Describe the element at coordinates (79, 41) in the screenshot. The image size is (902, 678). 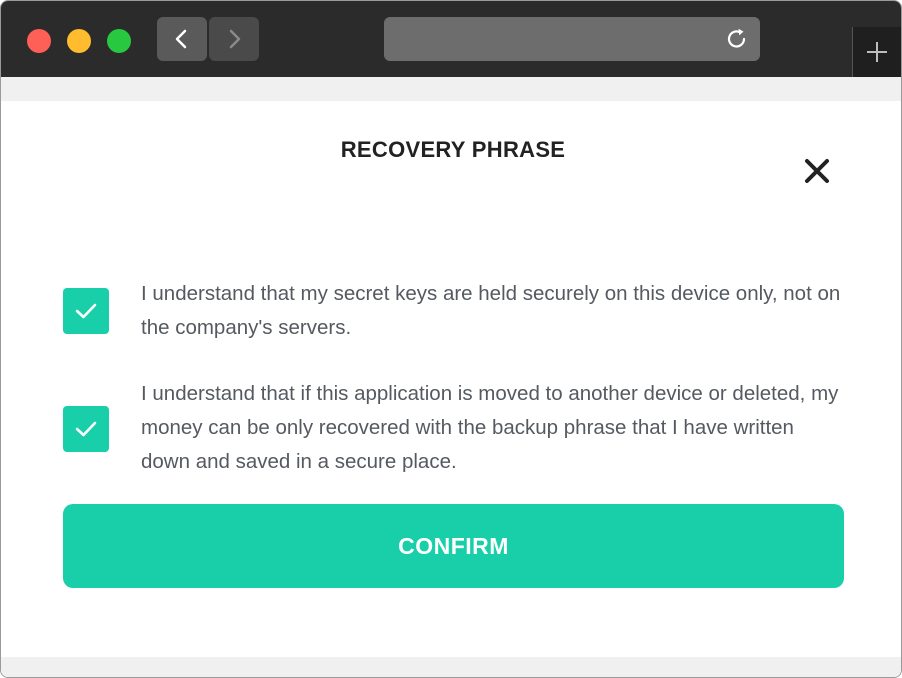
I see `window-minimize-light` at that location.